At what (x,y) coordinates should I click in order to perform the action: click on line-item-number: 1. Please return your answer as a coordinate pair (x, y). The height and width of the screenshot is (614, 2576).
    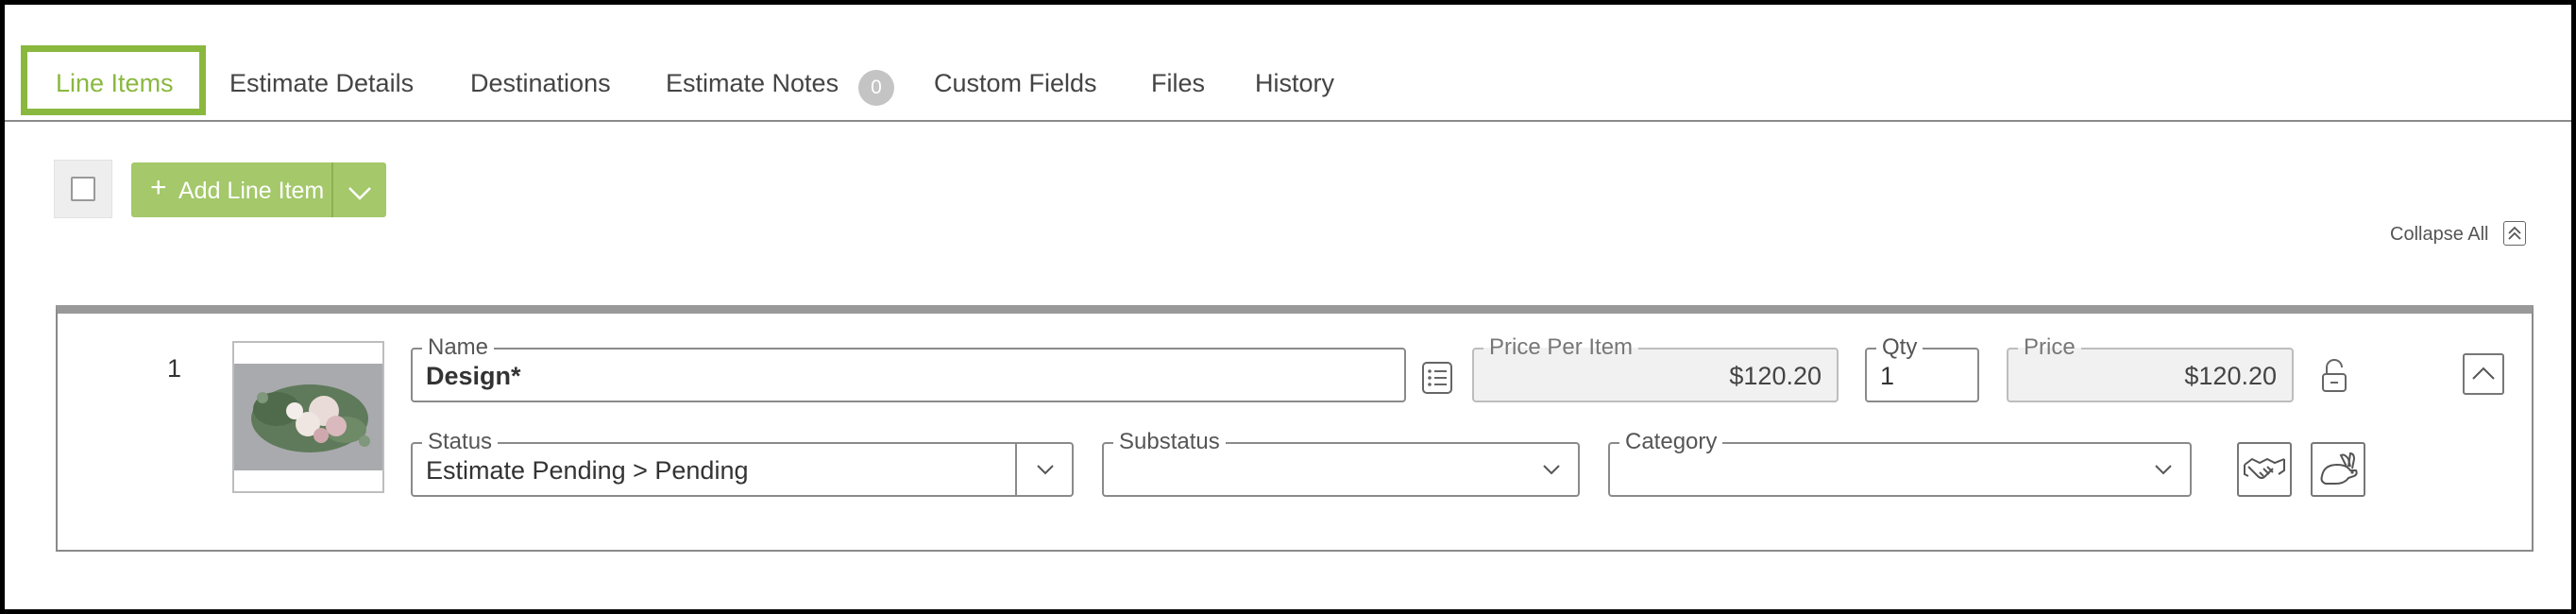
    Looking at the image, I should click on (174, 368).